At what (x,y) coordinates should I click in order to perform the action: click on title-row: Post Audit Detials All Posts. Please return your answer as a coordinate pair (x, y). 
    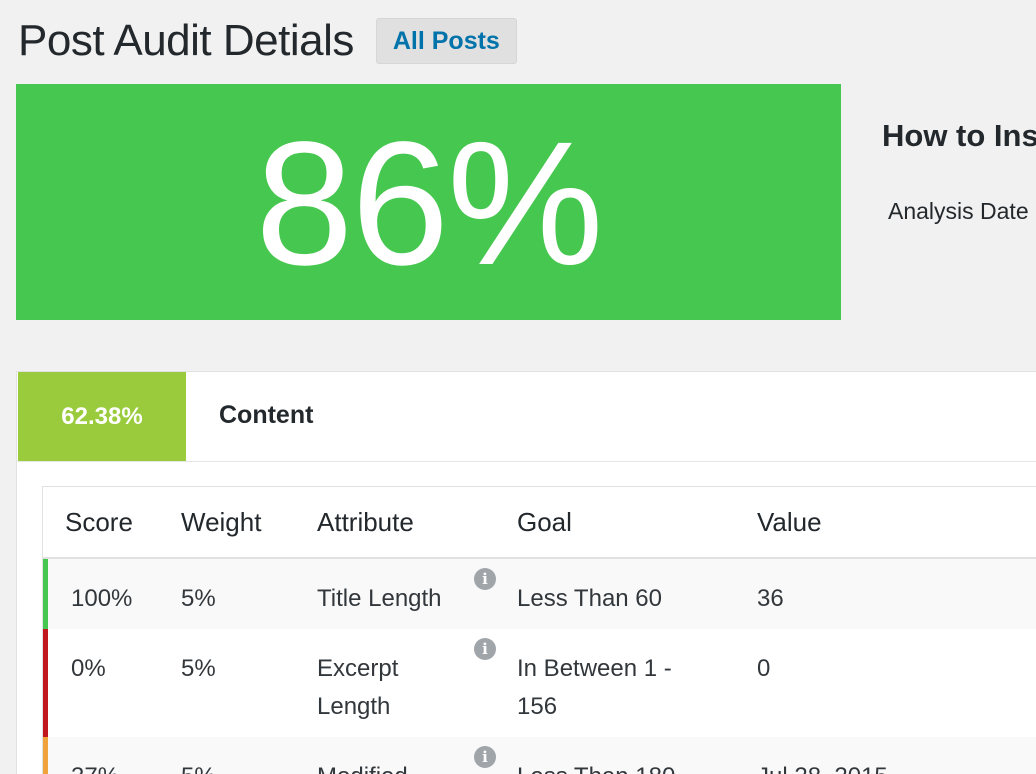
    Looking at the image, I should click on (267, 41).